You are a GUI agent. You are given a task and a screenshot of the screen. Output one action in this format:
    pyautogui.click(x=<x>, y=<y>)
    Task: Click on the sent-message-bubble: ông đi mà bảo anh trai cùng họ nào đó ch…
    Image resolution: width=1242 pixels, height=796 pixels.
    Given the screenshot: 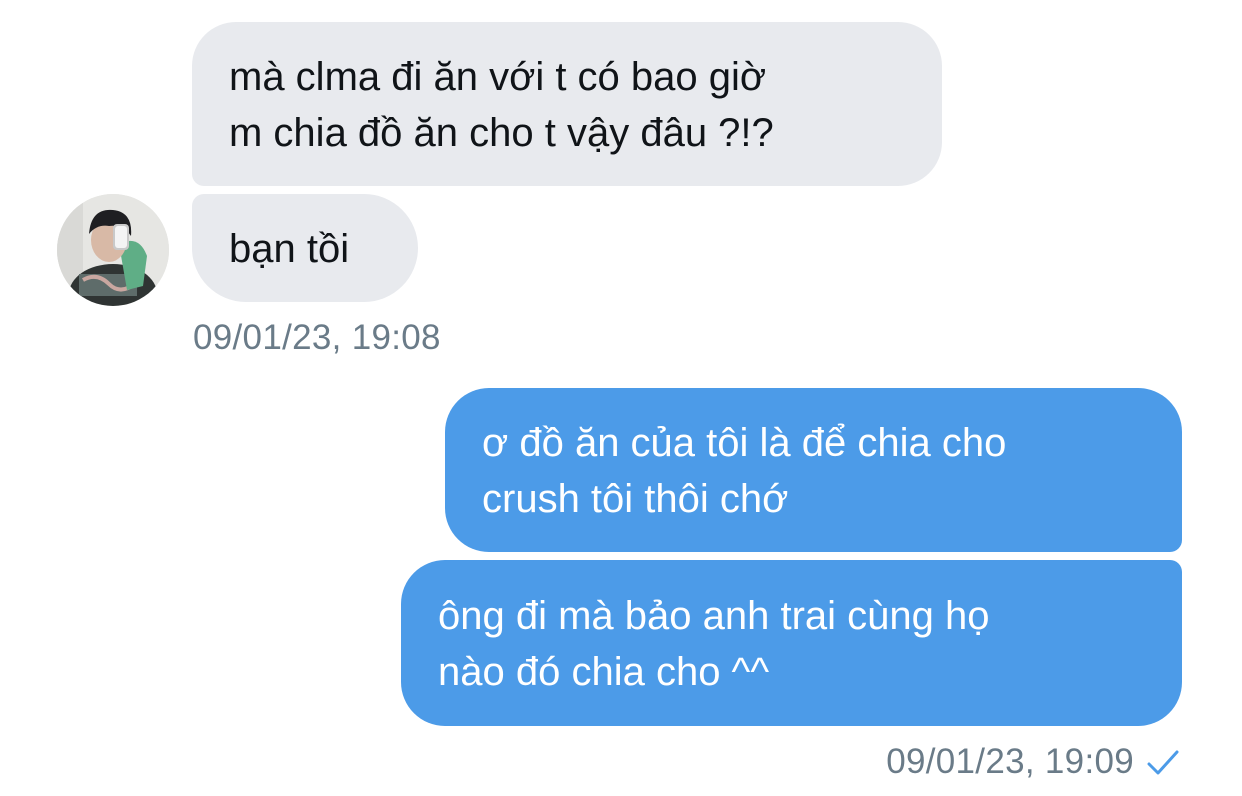 What is the action you would take?
    pyautogui.click(x=791, y=643)
    